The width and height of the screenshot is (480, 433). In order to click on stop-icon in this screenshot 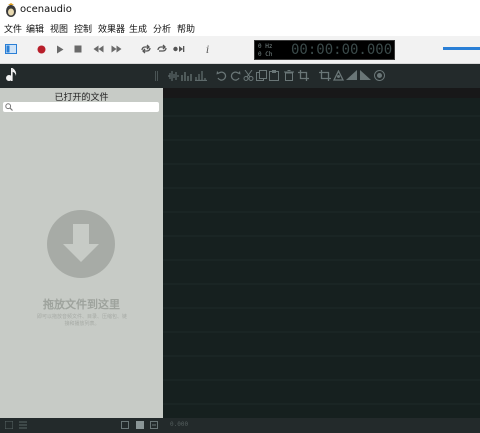, I will do `click(78, 49)`.